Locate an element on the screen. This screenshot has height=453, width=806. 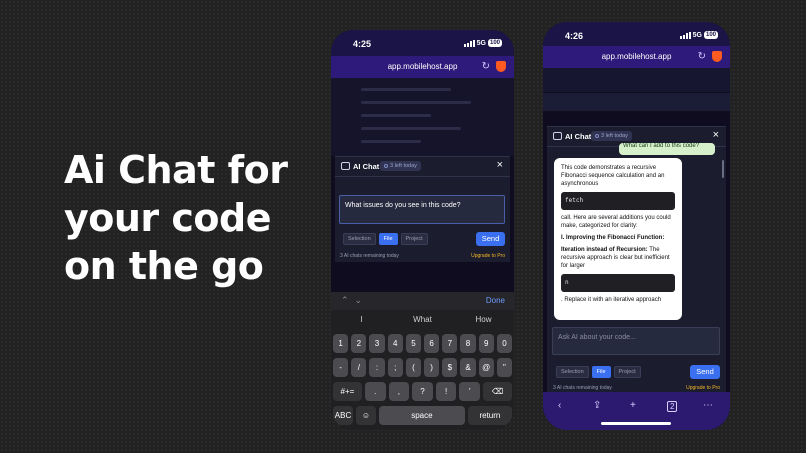
chat-icon is located at coordinates (557, 136).